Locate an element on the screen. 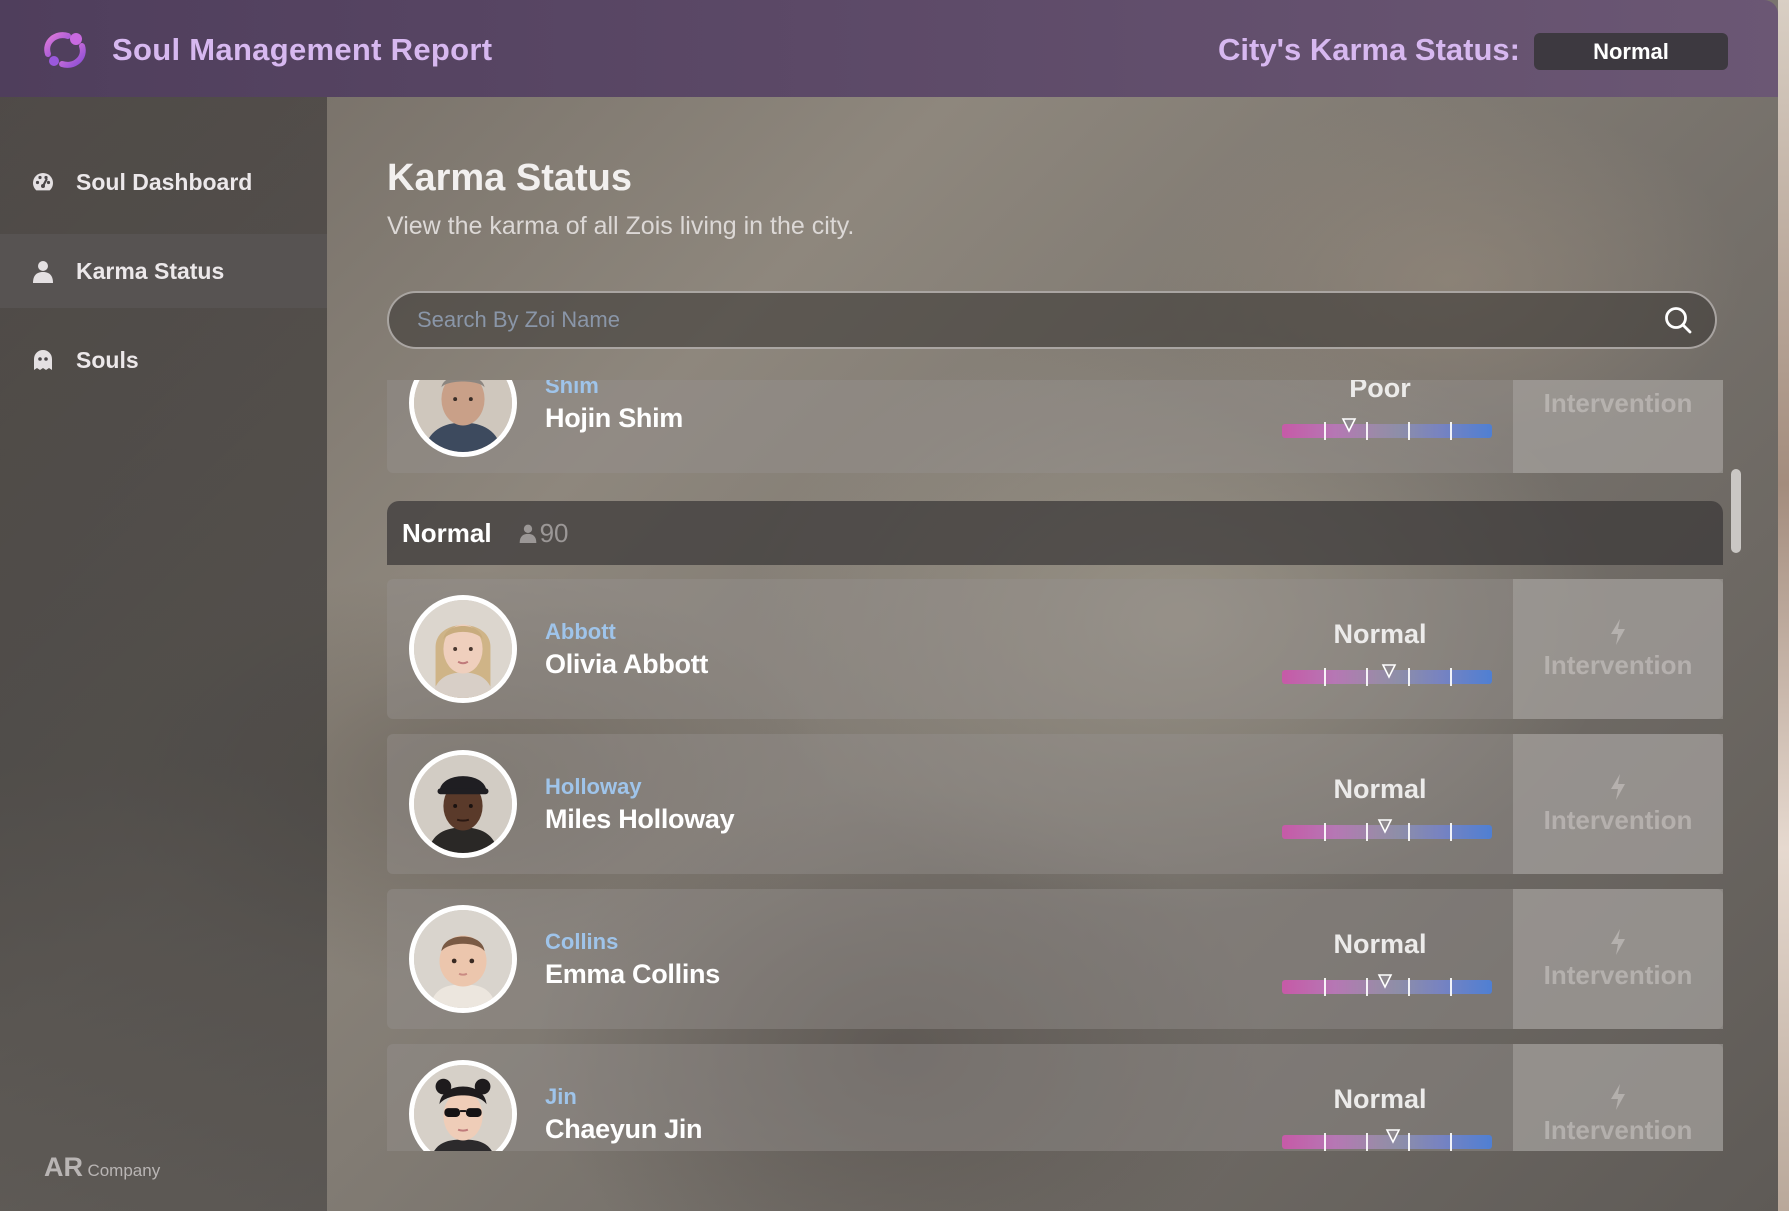 The width and height of the screenshot is (1789, 1211). group-count-value: 90 is located at coordinates (554, 532).